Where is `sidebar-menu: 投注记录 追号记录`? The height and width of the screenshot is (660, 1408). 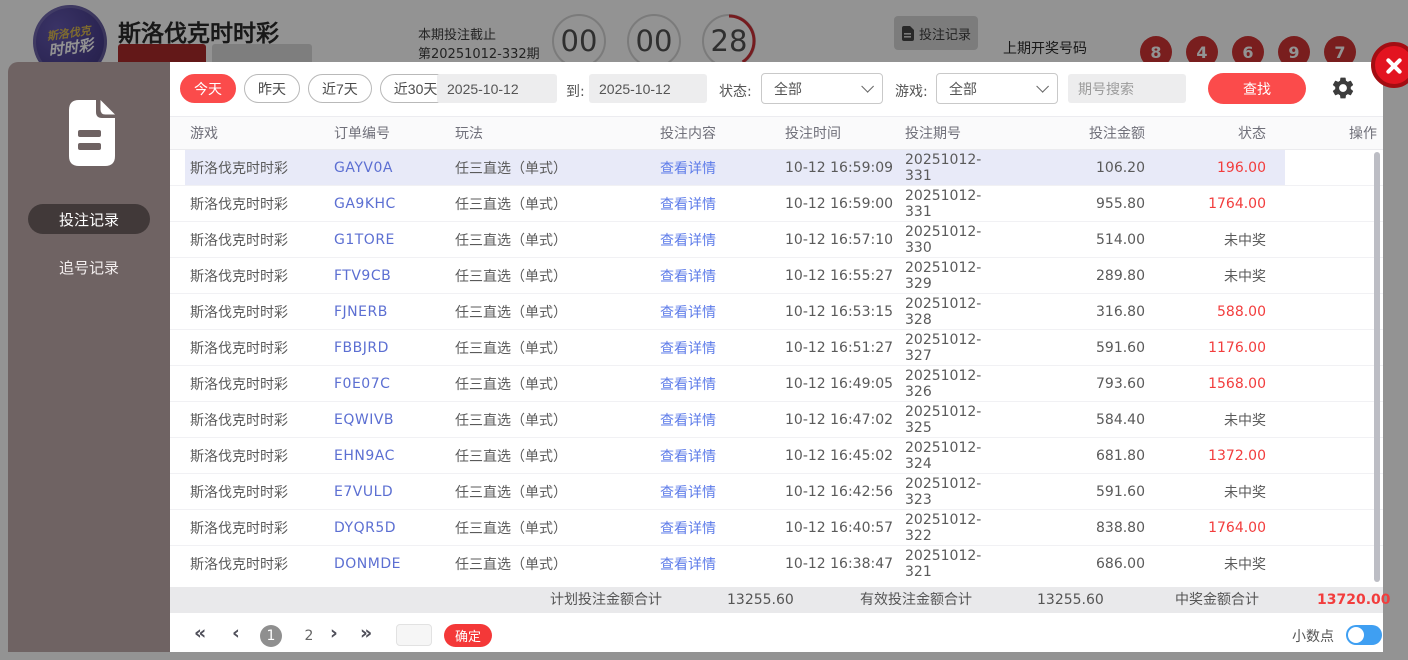 sidebar-menu: 投注记录 追号记录 is located at coordinates (89, 243).